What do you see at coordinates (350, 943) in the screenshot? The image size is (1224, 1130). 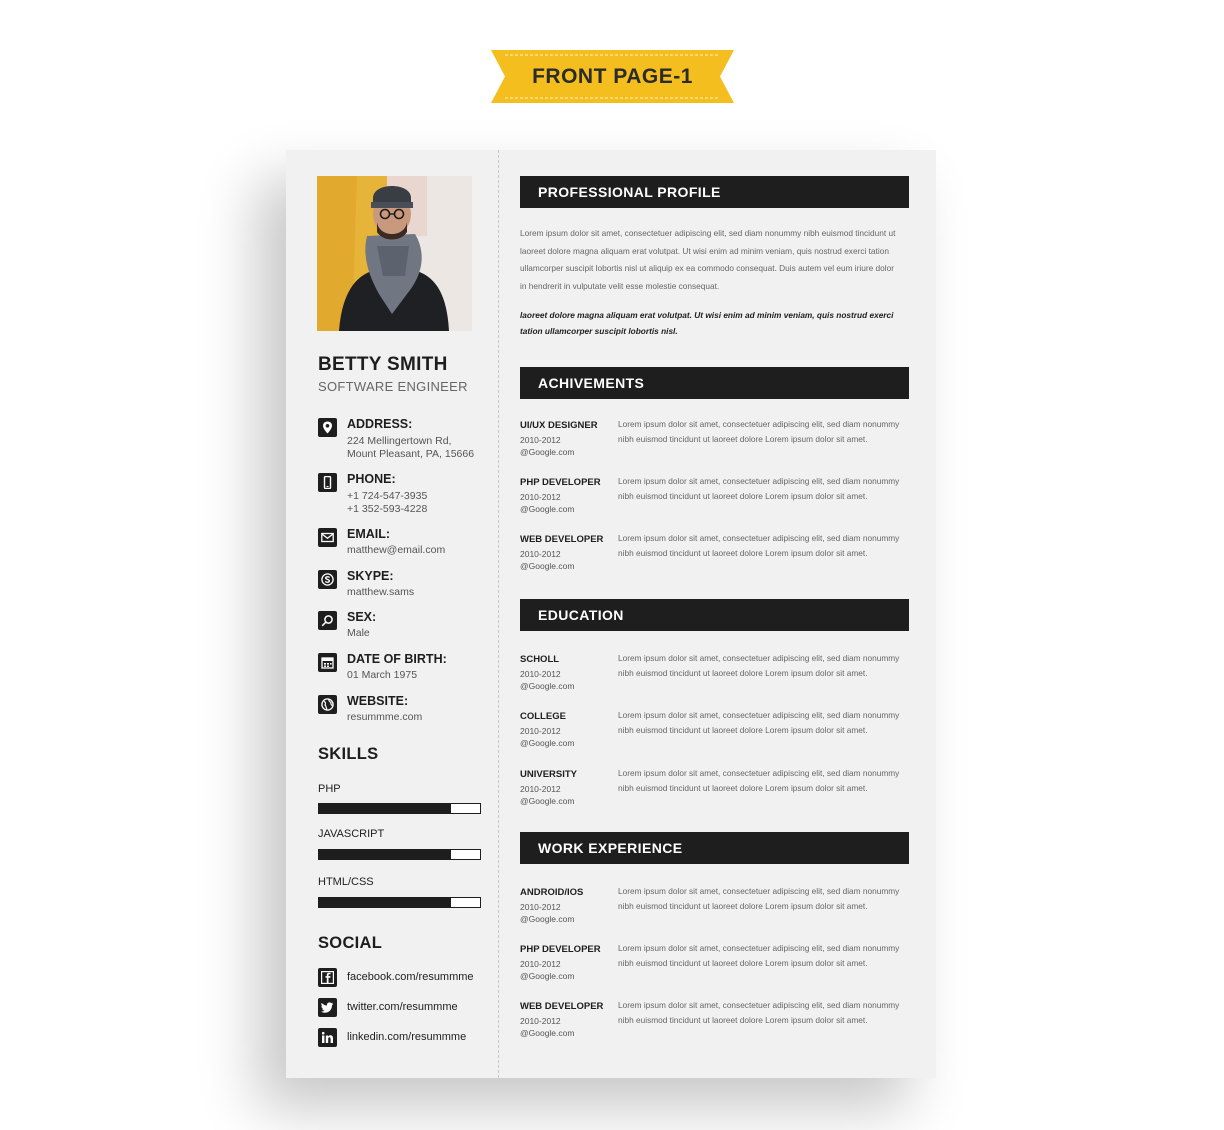 I see `social-heading: SOCIAL` at bounding box center [350, 943].